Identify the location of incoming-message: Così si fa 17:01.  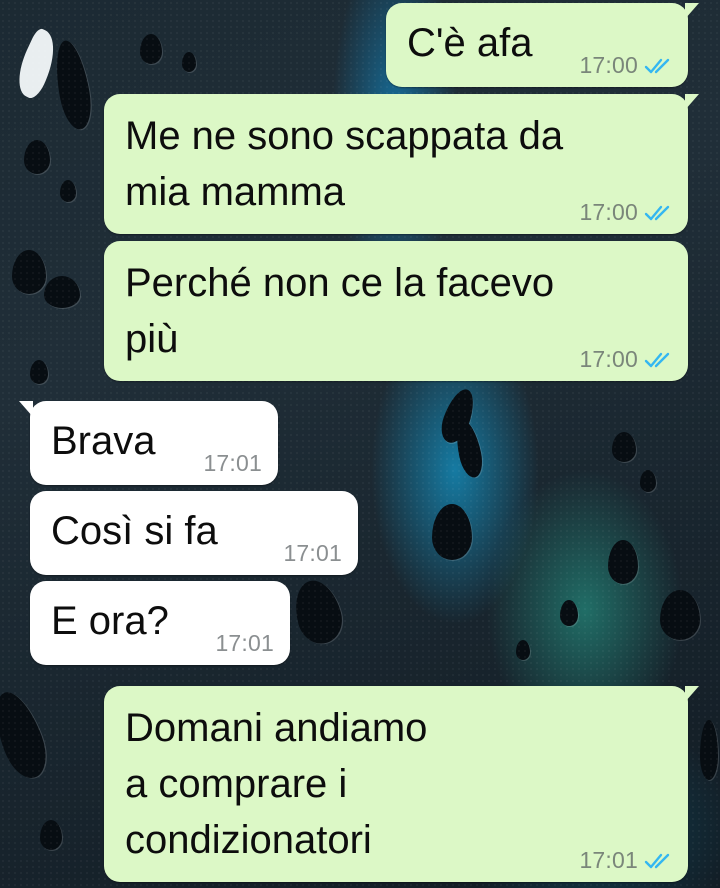
(194, 533).